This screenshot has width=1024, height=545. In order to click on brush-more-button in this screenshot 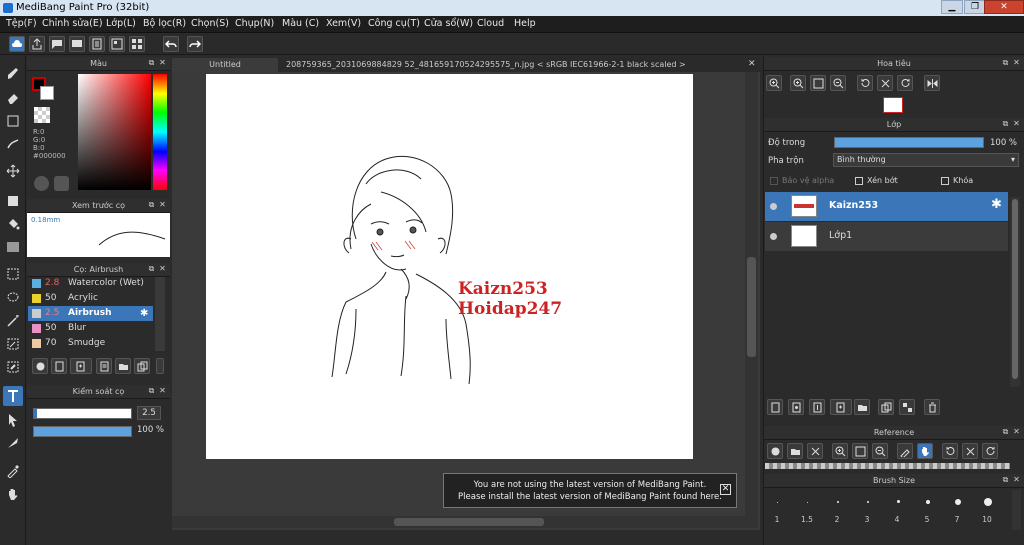, I will do `click(160, 366)`.